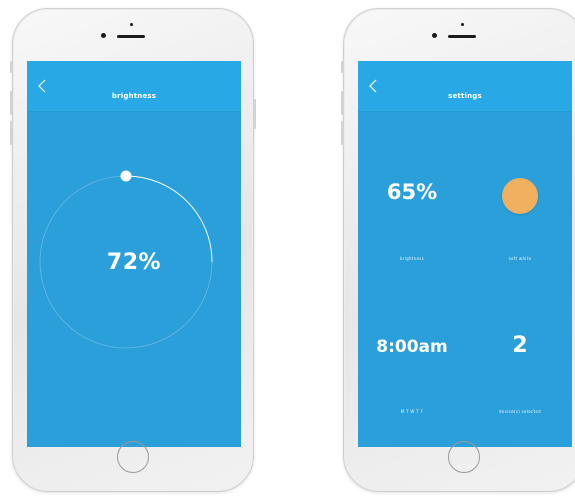 The image size is (575, 497). I want to click on schedule-days: M T W T F, so click(412, 411).